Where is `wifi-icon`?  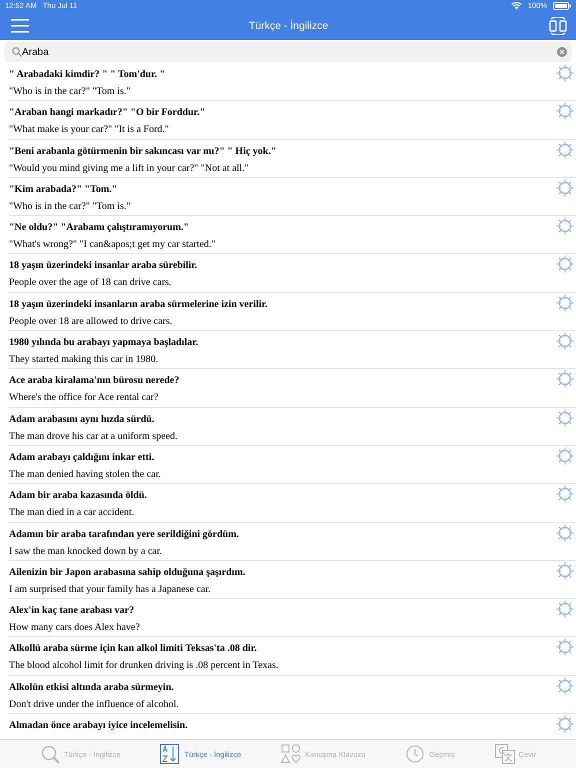
wifi-icon is located at coordinates (516, 6).